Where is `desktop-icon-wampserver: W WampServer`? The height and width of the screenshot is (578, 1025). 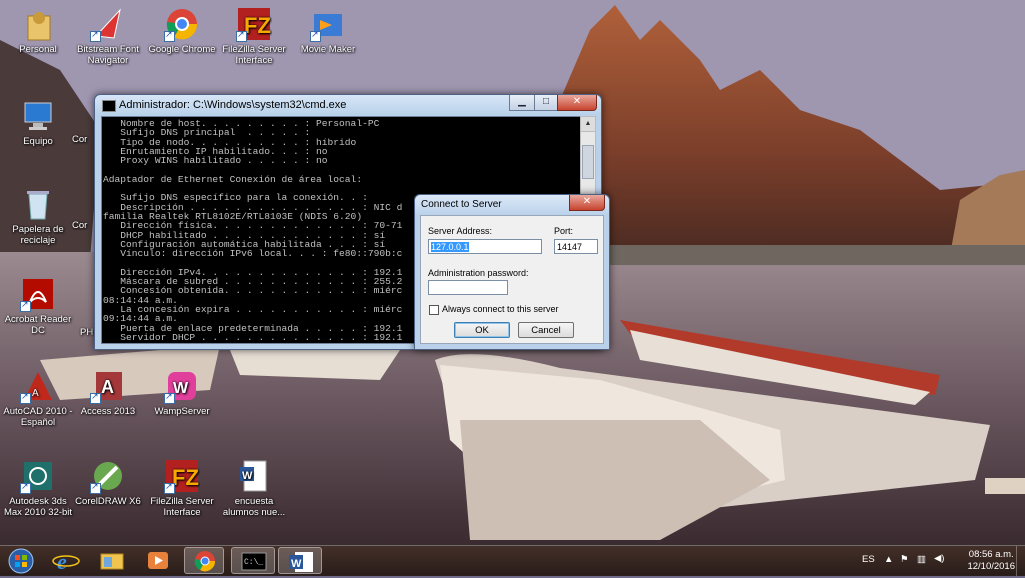 desktop-icon-wampserver: W WampServer is located at coordinates (182, 392).